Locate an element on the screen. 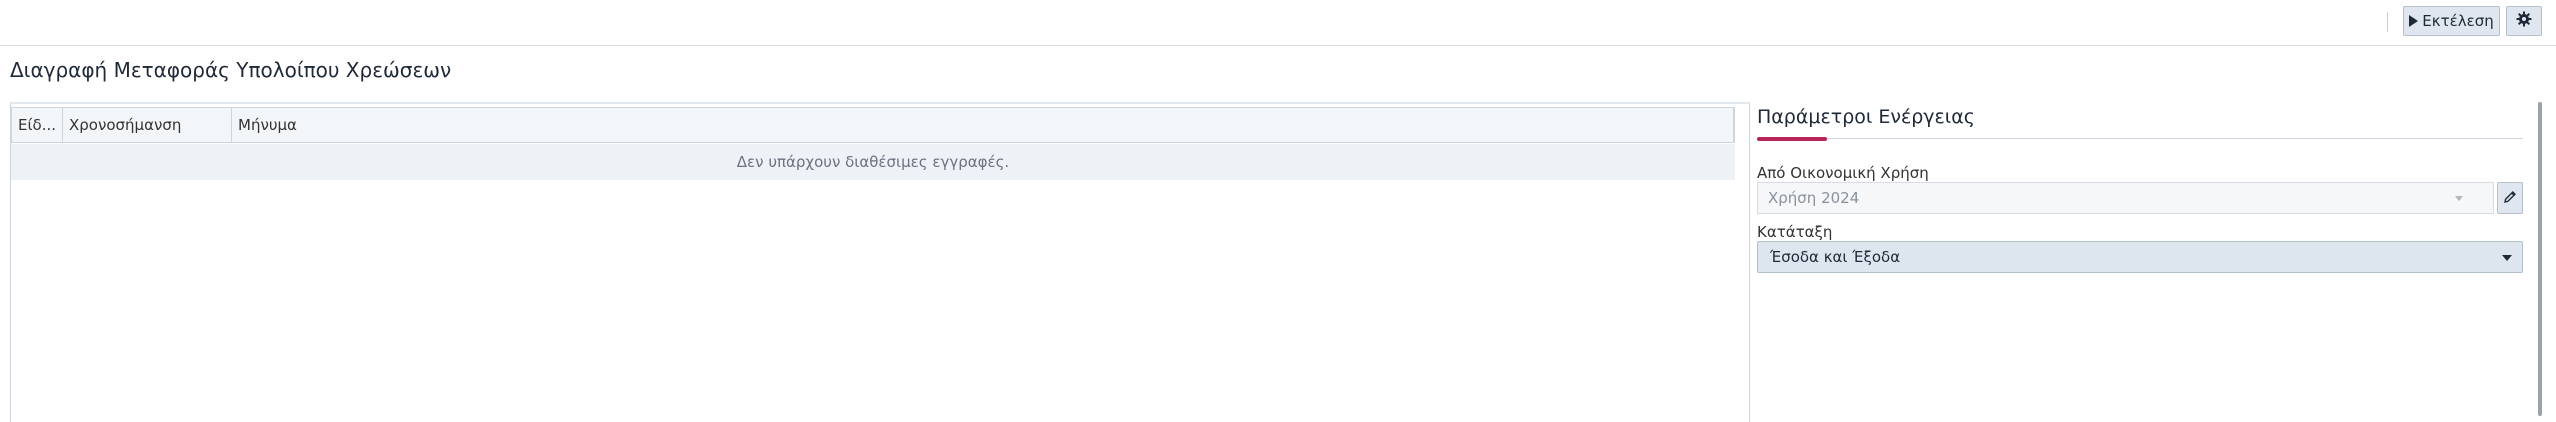 The height and width of the screenshot is (422, 2556). edit-fiscal-year-button is located at coordinates (2510, 198).